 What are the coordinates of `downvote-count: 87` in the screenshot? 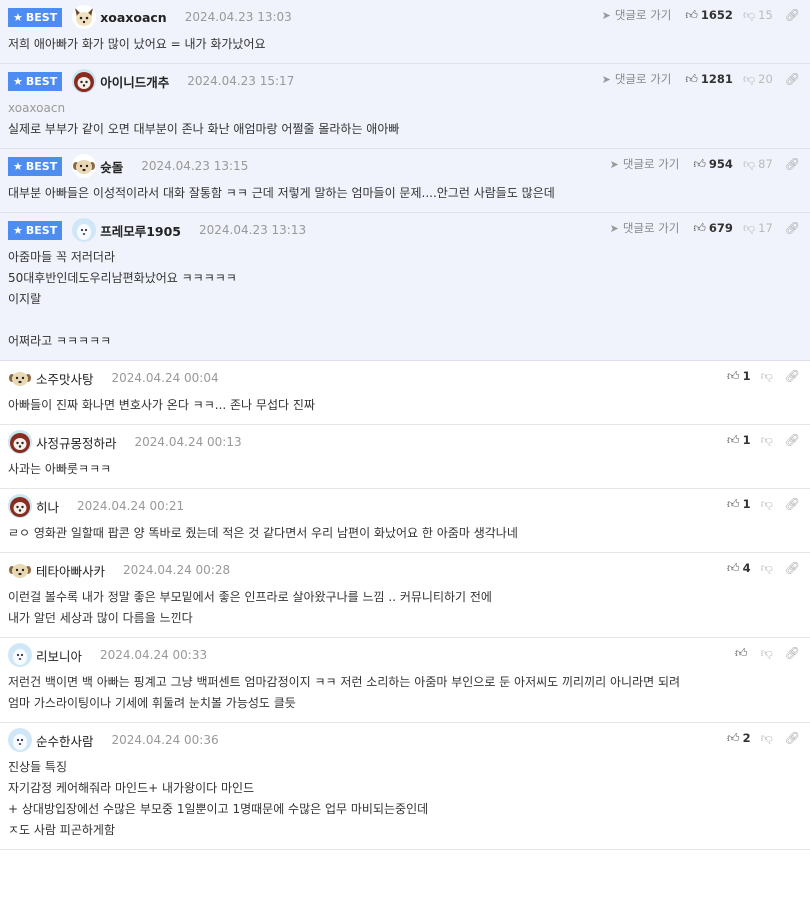 It's located at (765, 164).